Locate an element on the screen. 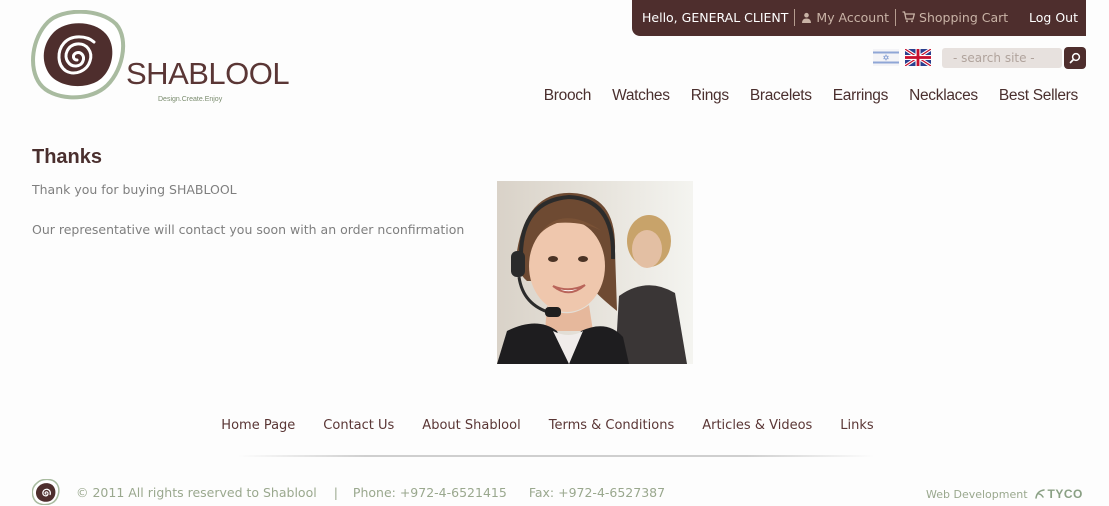  footer-link-contact: Contact Us is located at coordinates (358, 425).